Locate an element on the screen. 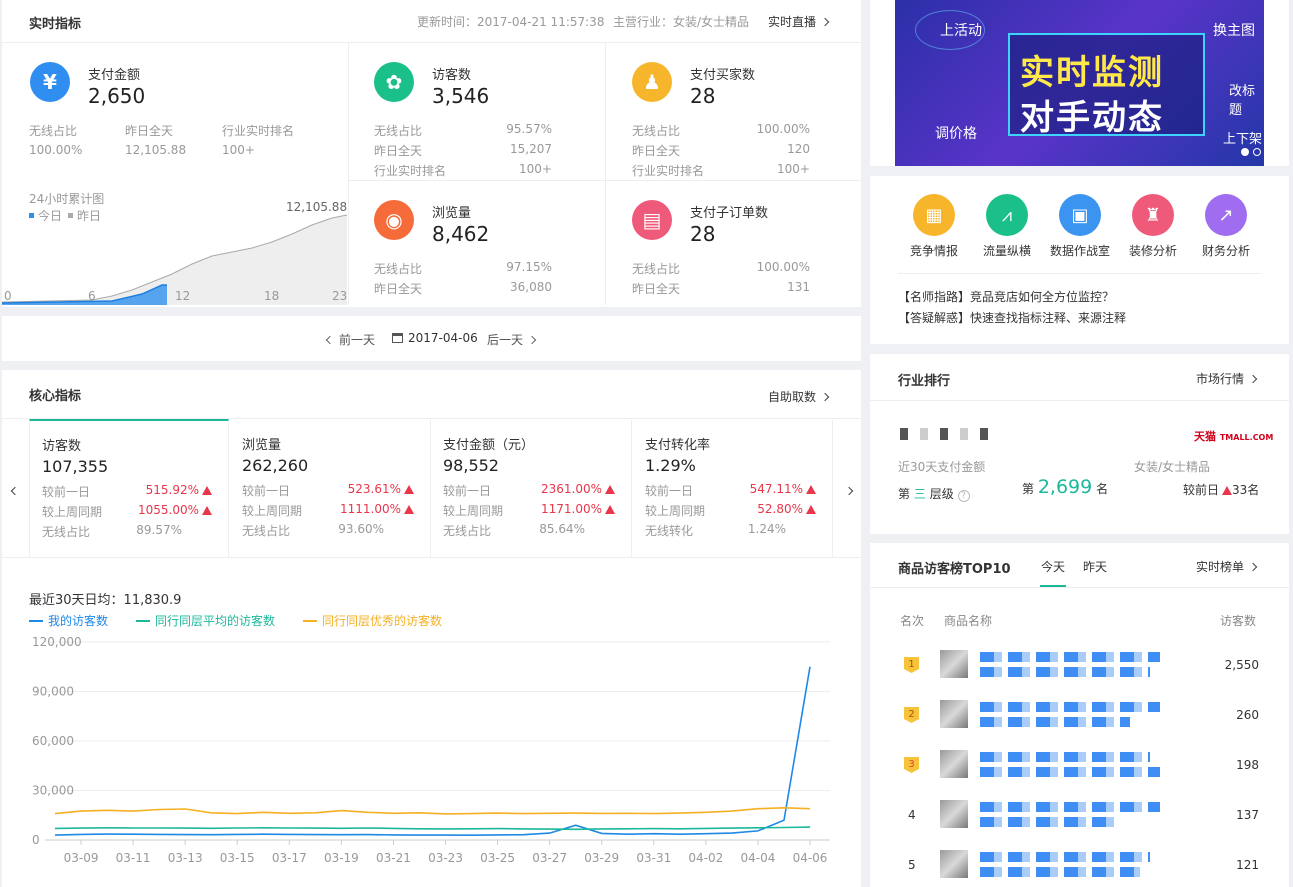 Image resolution: width=1293 pixels, height=887 pixels. card-row-wireless: 无线占比 89.57% is located at coordinates (112, 531).